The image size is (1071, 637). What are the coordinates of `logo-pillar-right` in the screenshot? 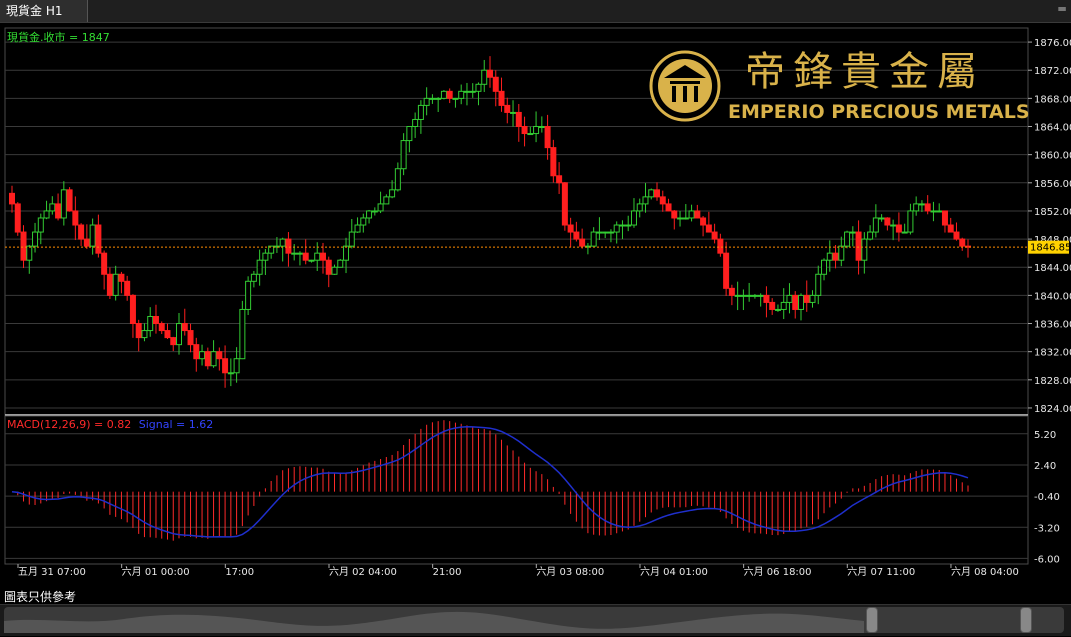 It's located at (696, 94).